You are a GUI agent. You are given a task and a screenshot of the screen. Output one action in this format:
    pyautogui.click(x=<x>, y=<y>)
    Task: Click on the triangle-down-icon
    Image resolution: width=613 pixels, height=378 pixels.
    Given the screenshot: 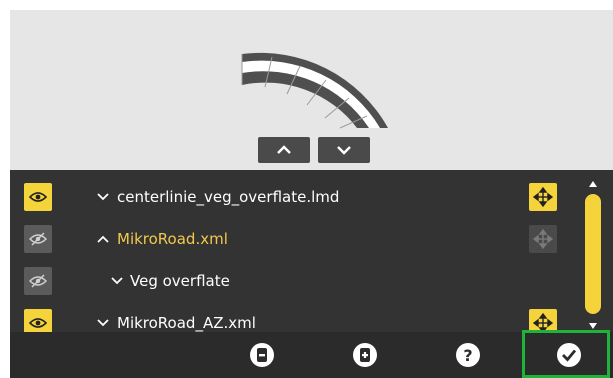 What is the action you would take?
    pyautogui.click(x=593, y=326)
    